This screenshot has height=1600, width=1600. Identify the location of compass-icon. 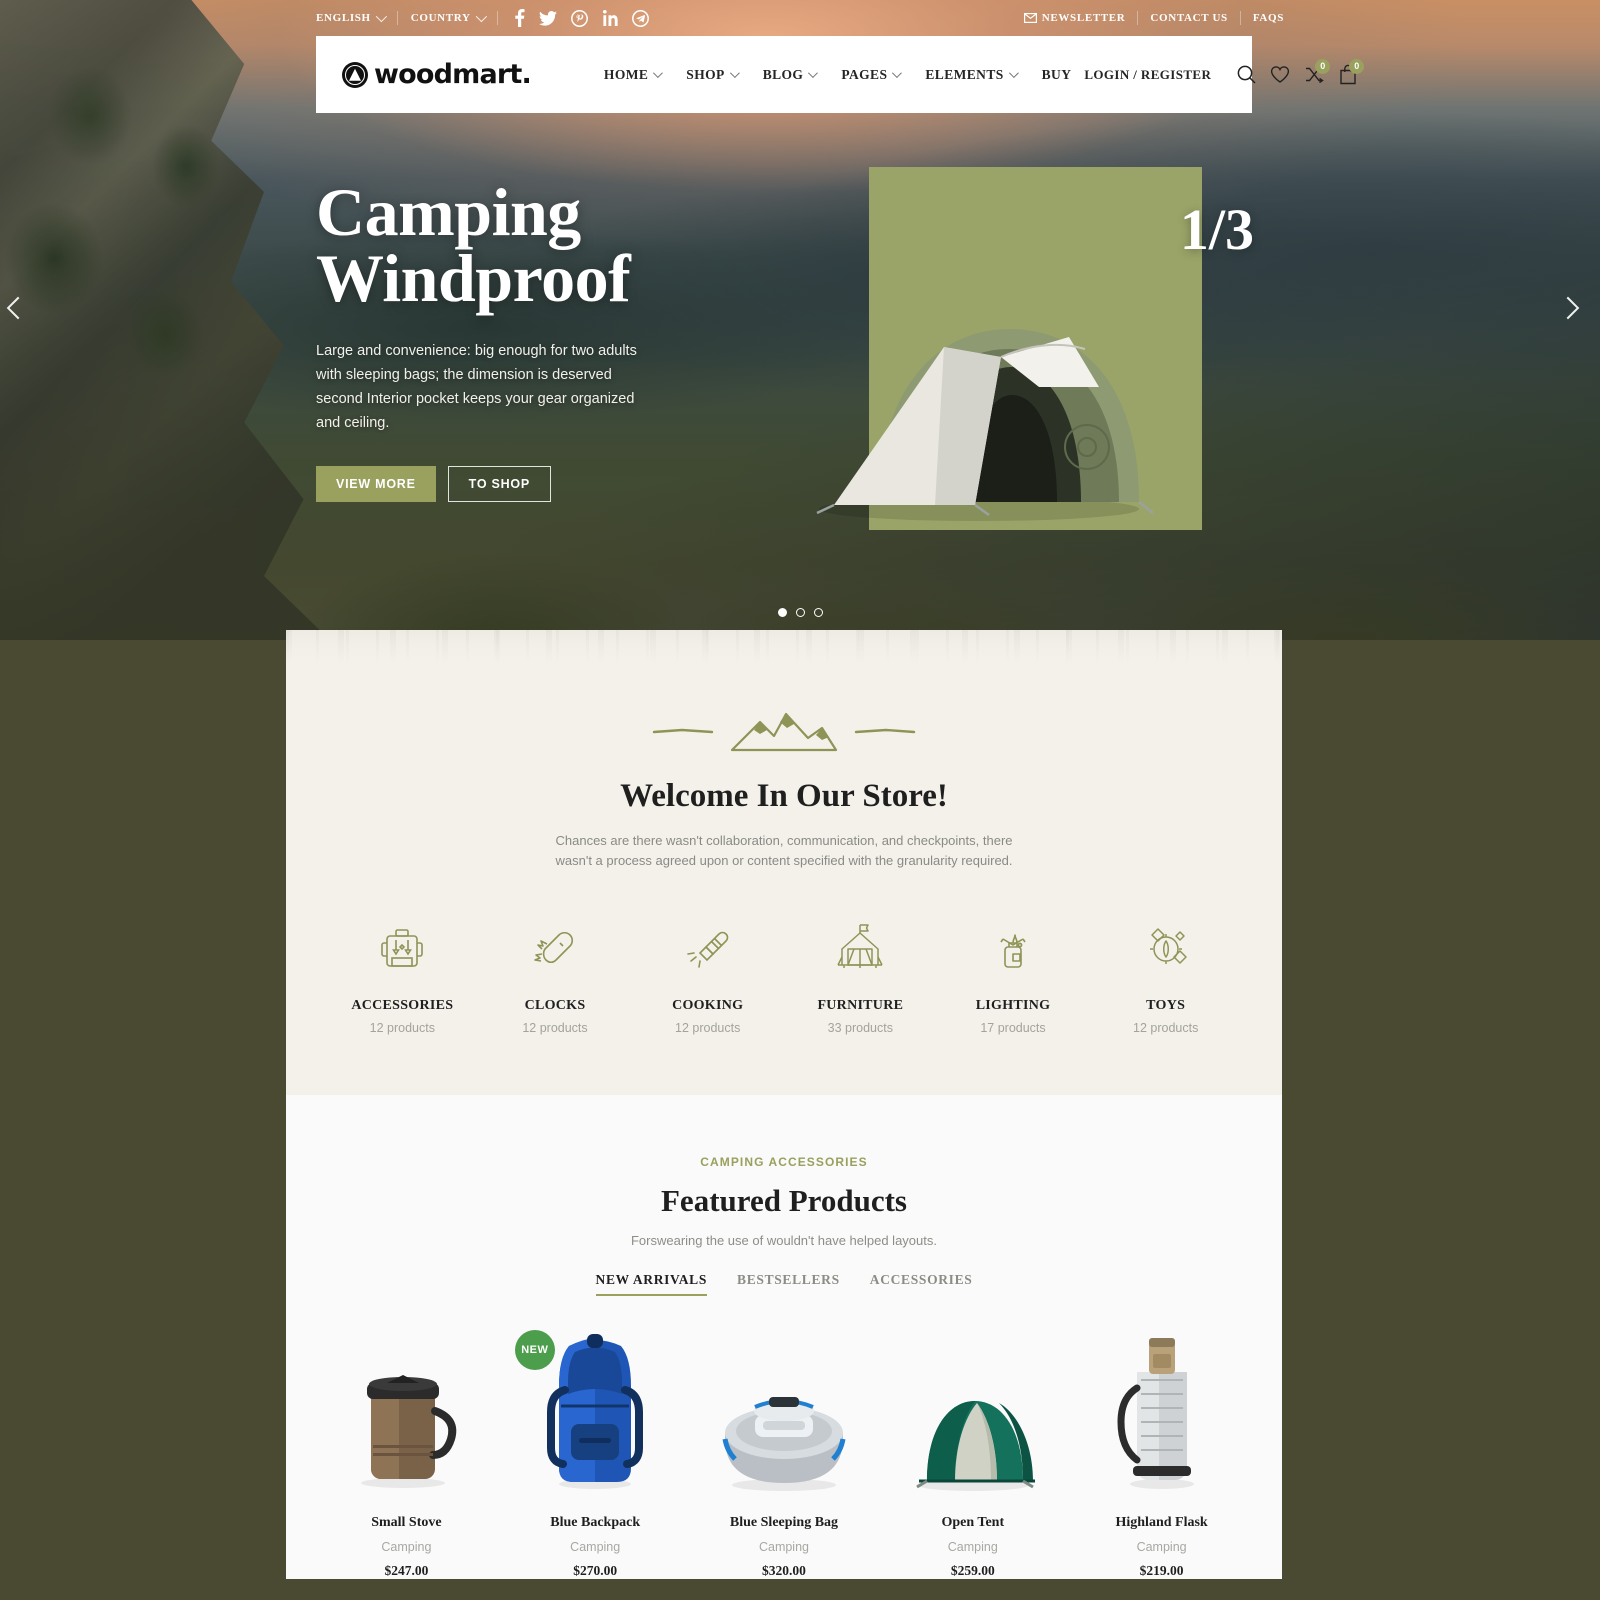
(1165, 949).